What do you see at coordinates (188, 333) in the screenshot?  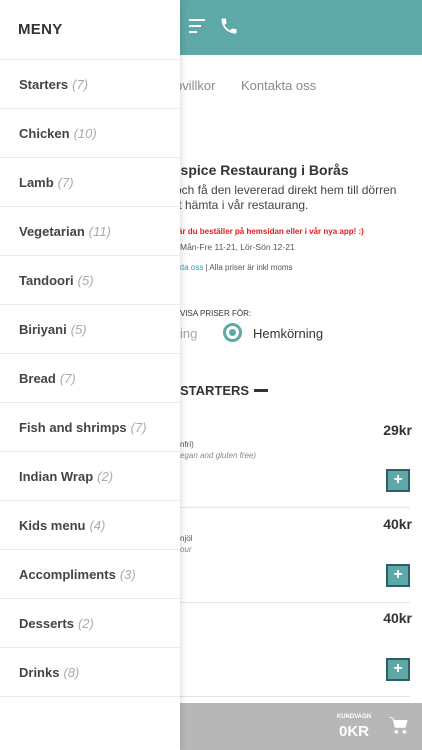 I see `pickup-option: ing` at bounding box center [188, 333].